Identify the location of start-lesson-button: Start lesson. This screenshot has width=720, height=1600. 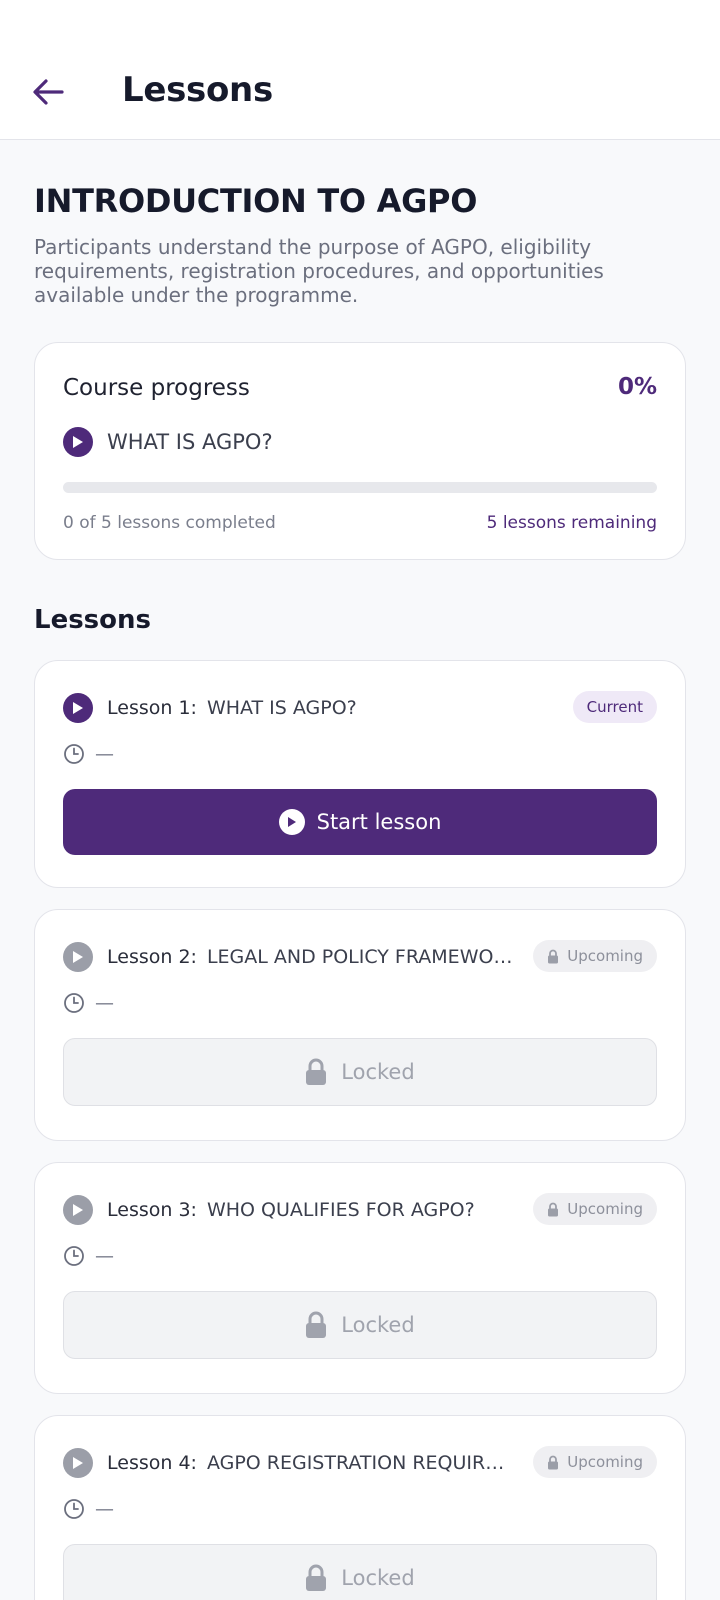
(360, 822).